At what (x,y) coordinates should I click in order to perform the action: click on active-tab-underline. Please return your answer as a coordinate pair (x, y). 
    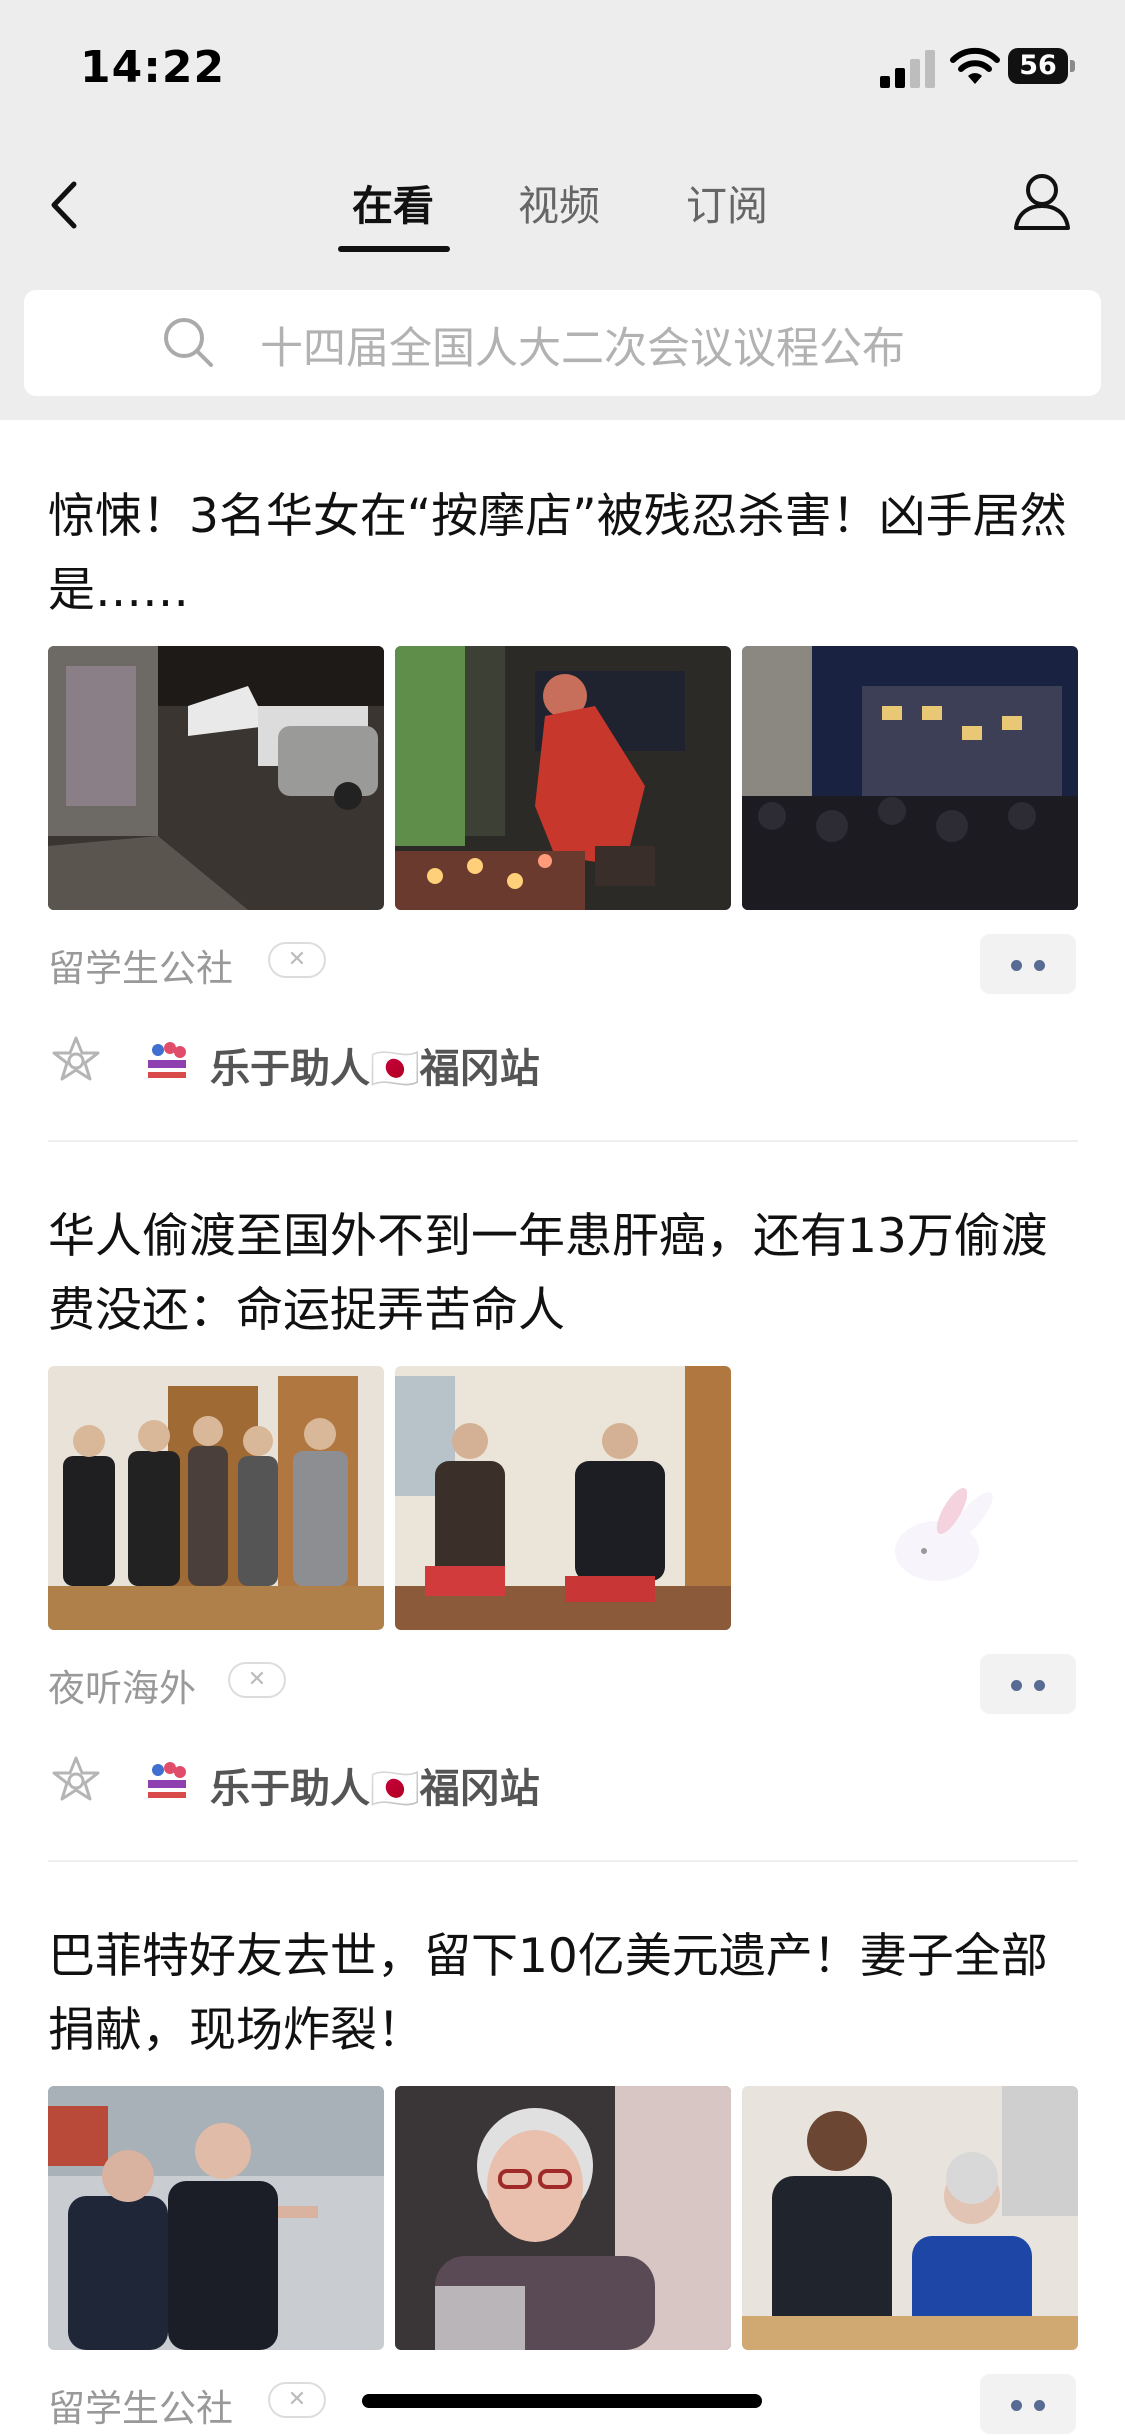
    Looking at the image, I should click on (394, 249).